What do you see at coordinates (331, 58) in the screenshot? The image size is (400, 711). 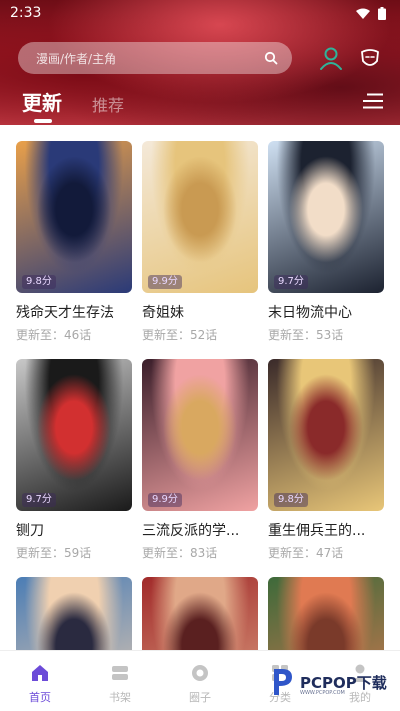 I see `profile-icon` at bounding box center [331, 58].